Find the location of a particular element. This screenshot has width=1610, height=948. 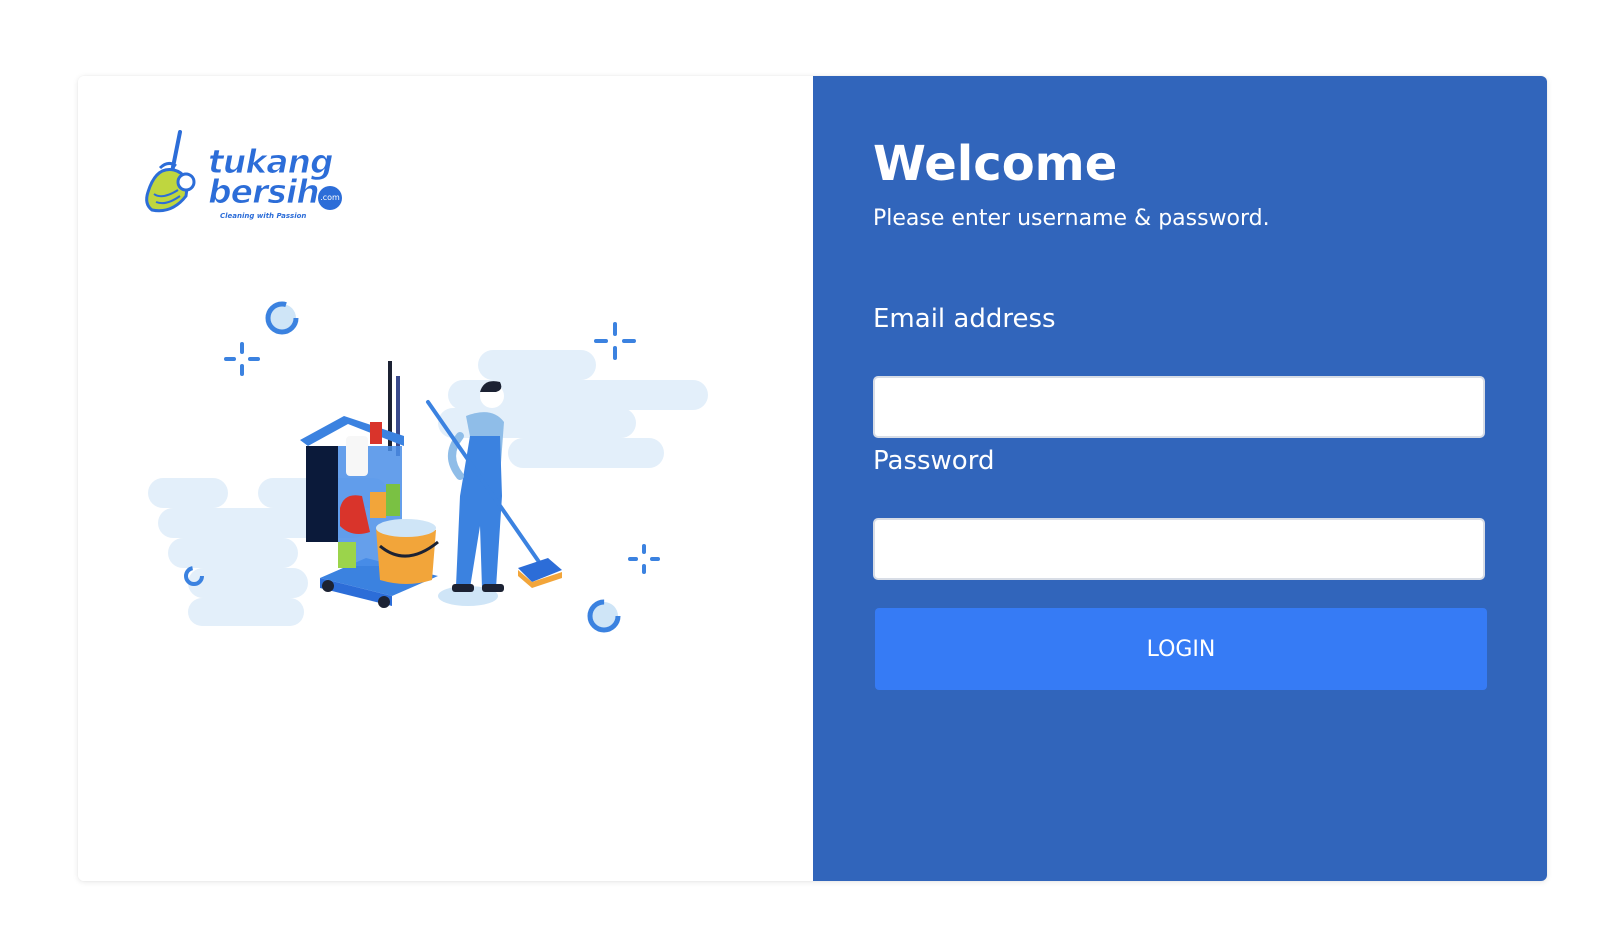

brand-name-line2: bersih is located at coordinates (264, 192).